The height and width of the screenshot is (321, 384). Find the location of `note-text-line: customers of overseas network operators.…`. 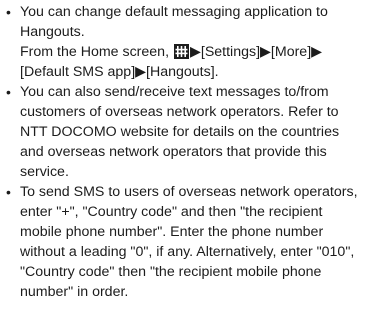

note-text-line: customers of overseas network operators.… is located at coordinates (179, 112).